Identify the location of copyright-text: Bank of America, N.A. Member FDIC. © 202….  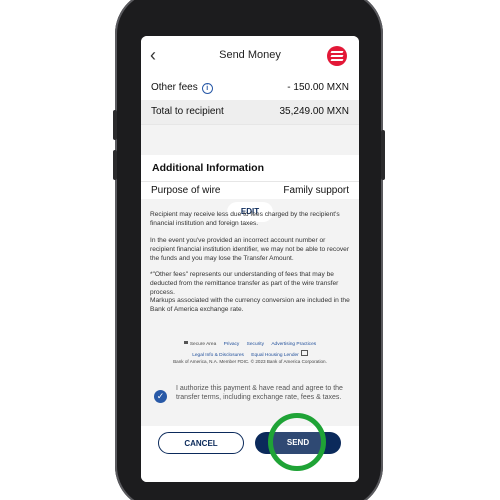
(250, 361).